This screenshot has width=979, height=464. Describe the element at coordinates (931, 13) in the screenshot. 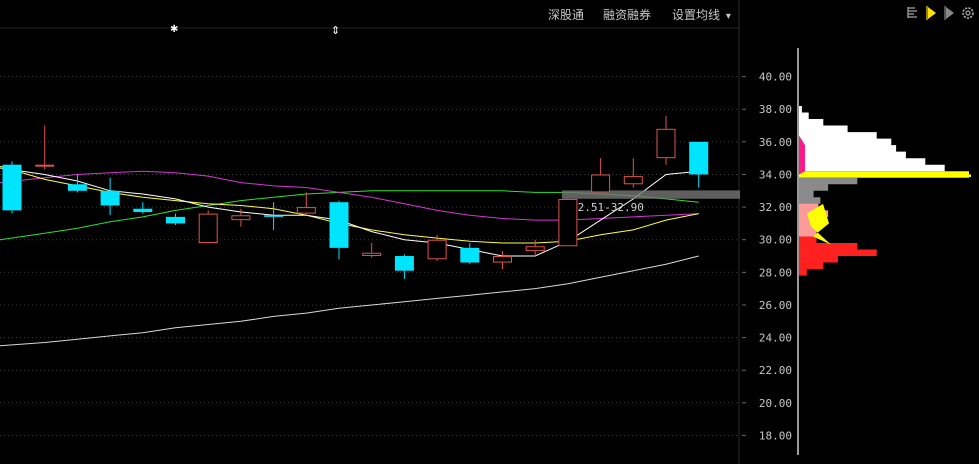

I see `play-yellow-icon` at that location.